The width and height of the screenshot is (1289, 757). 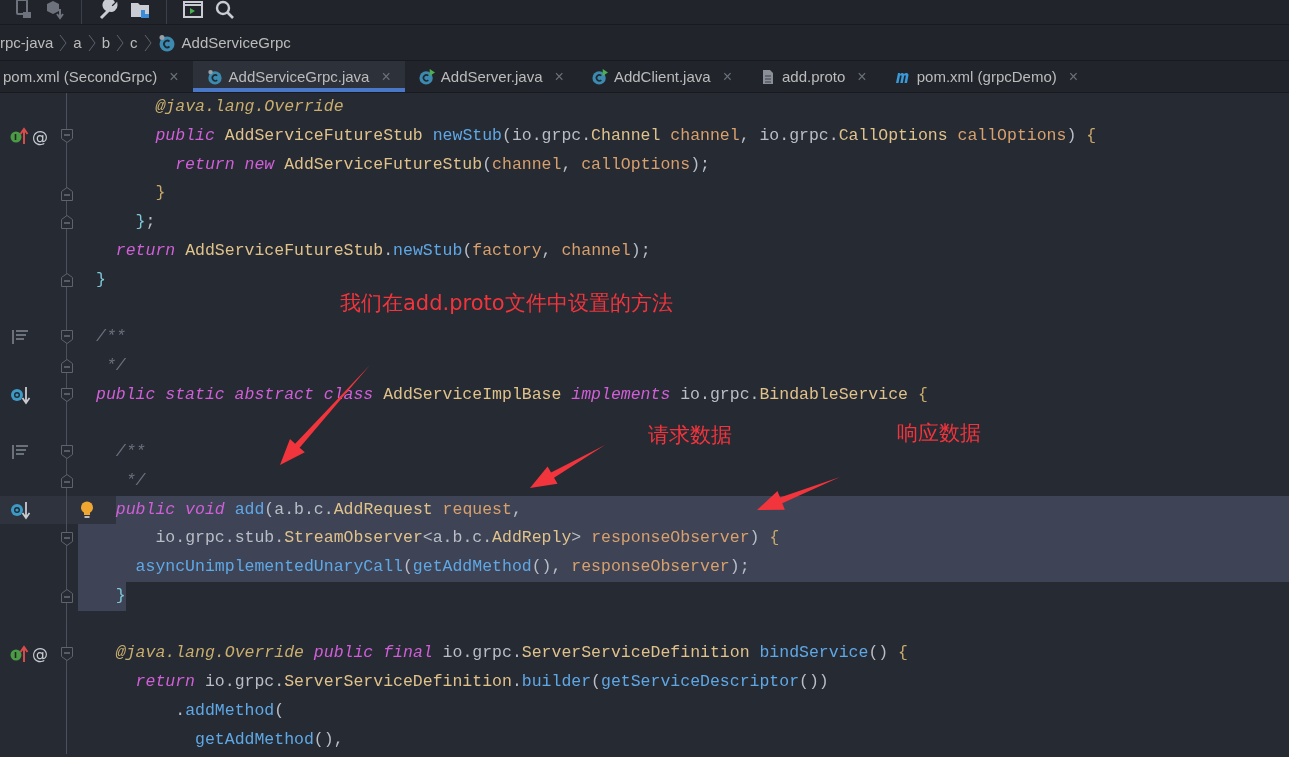 I want to click on annotation-text: 响应数据, so click(x=939, y=433).